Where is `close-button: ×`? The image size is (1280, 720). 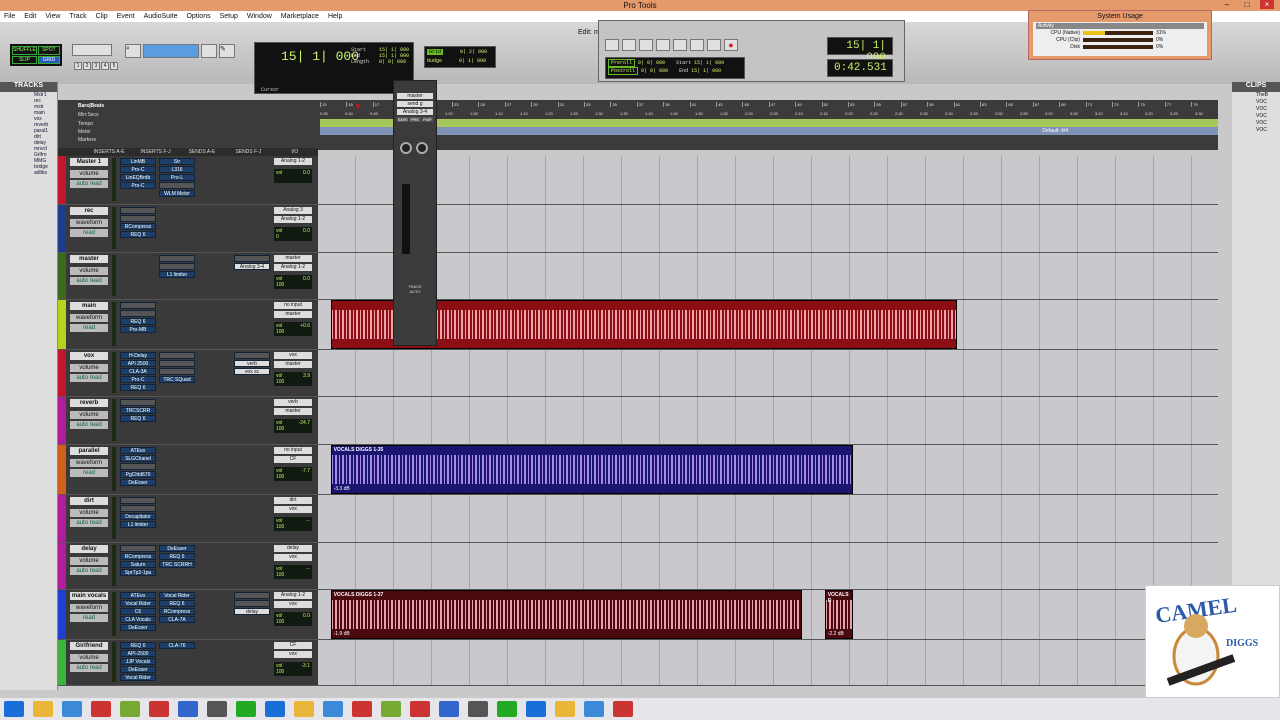 close-button: × is located at coordinates (1267, 4).